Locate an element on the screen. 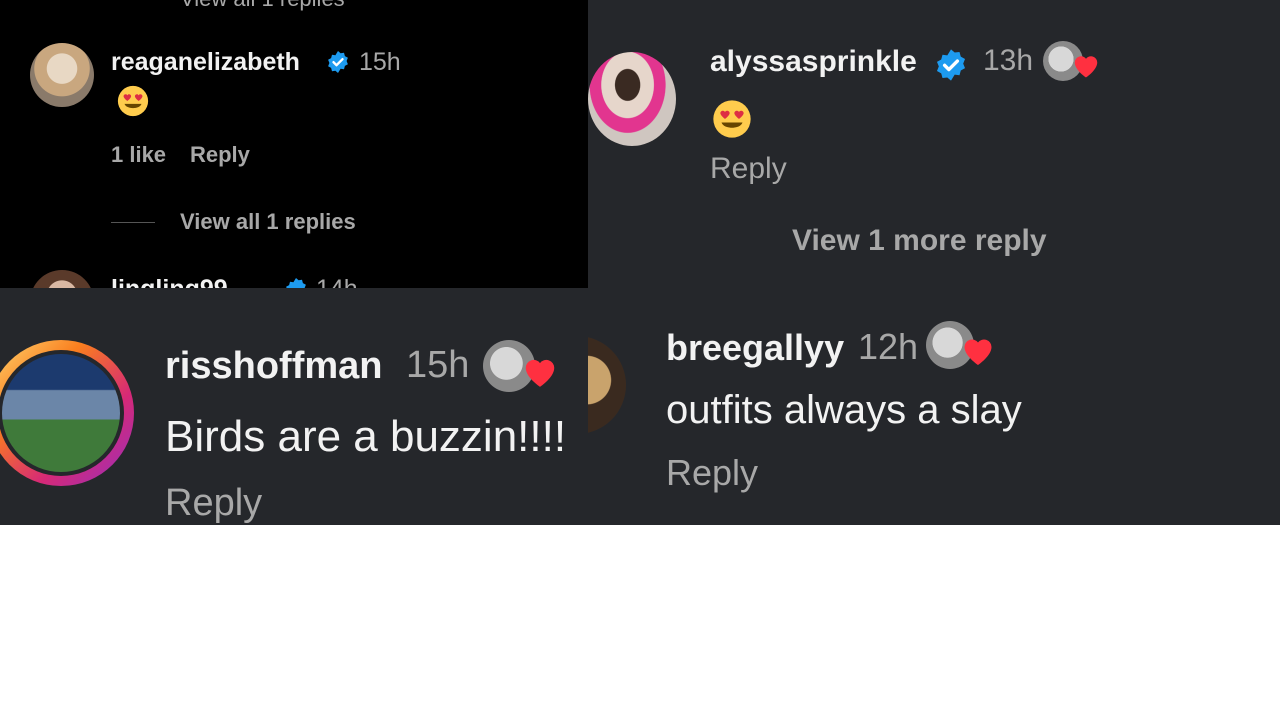 This screenshot has width=1280, height=720. comment-time: 12h is located at coordinates (888, 346).